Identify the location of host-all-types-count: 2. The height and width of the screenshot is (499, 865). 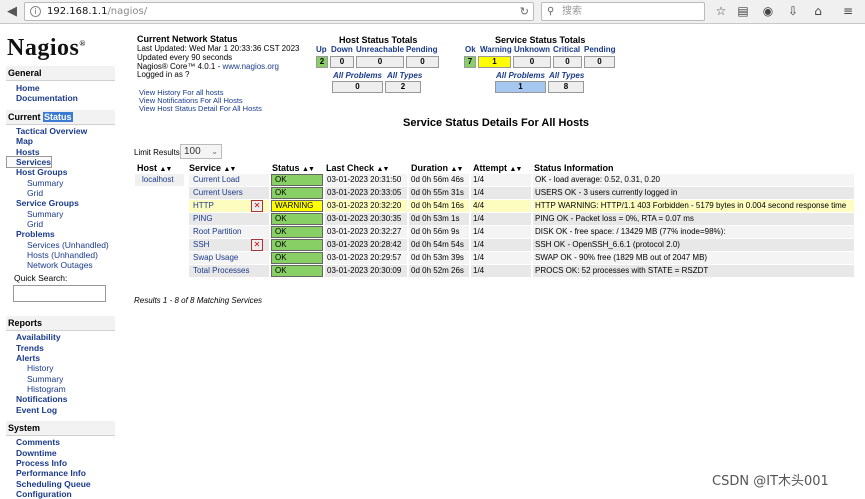
(403, 87).